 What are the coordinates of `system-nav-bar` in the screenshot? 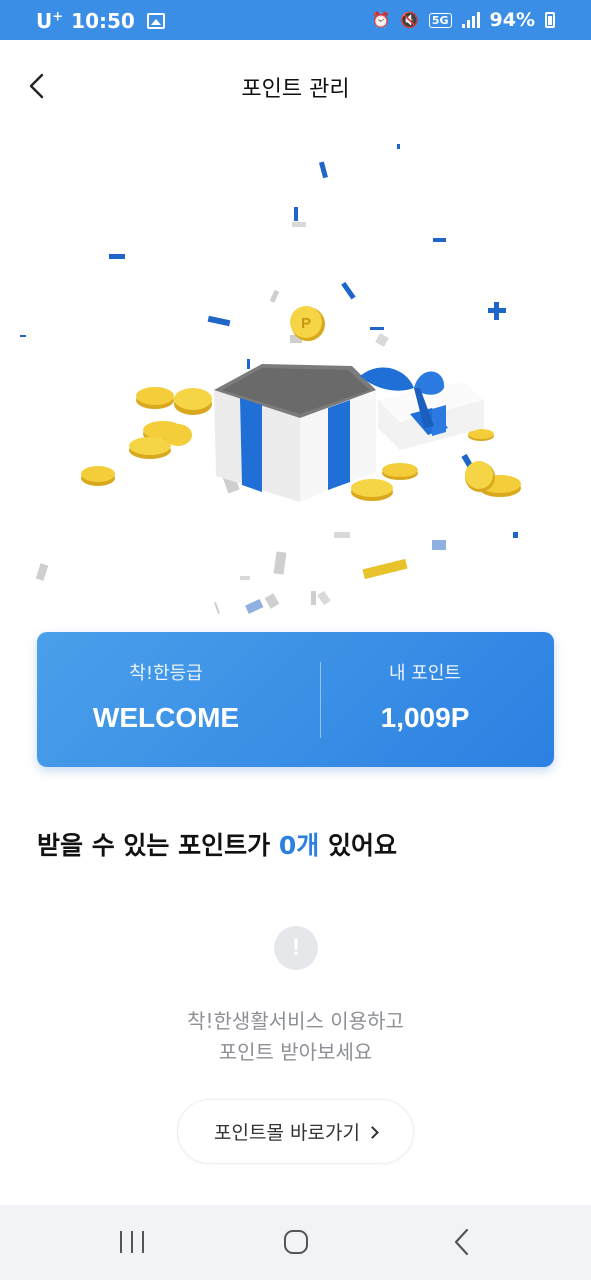 It's located at (295, 1242).